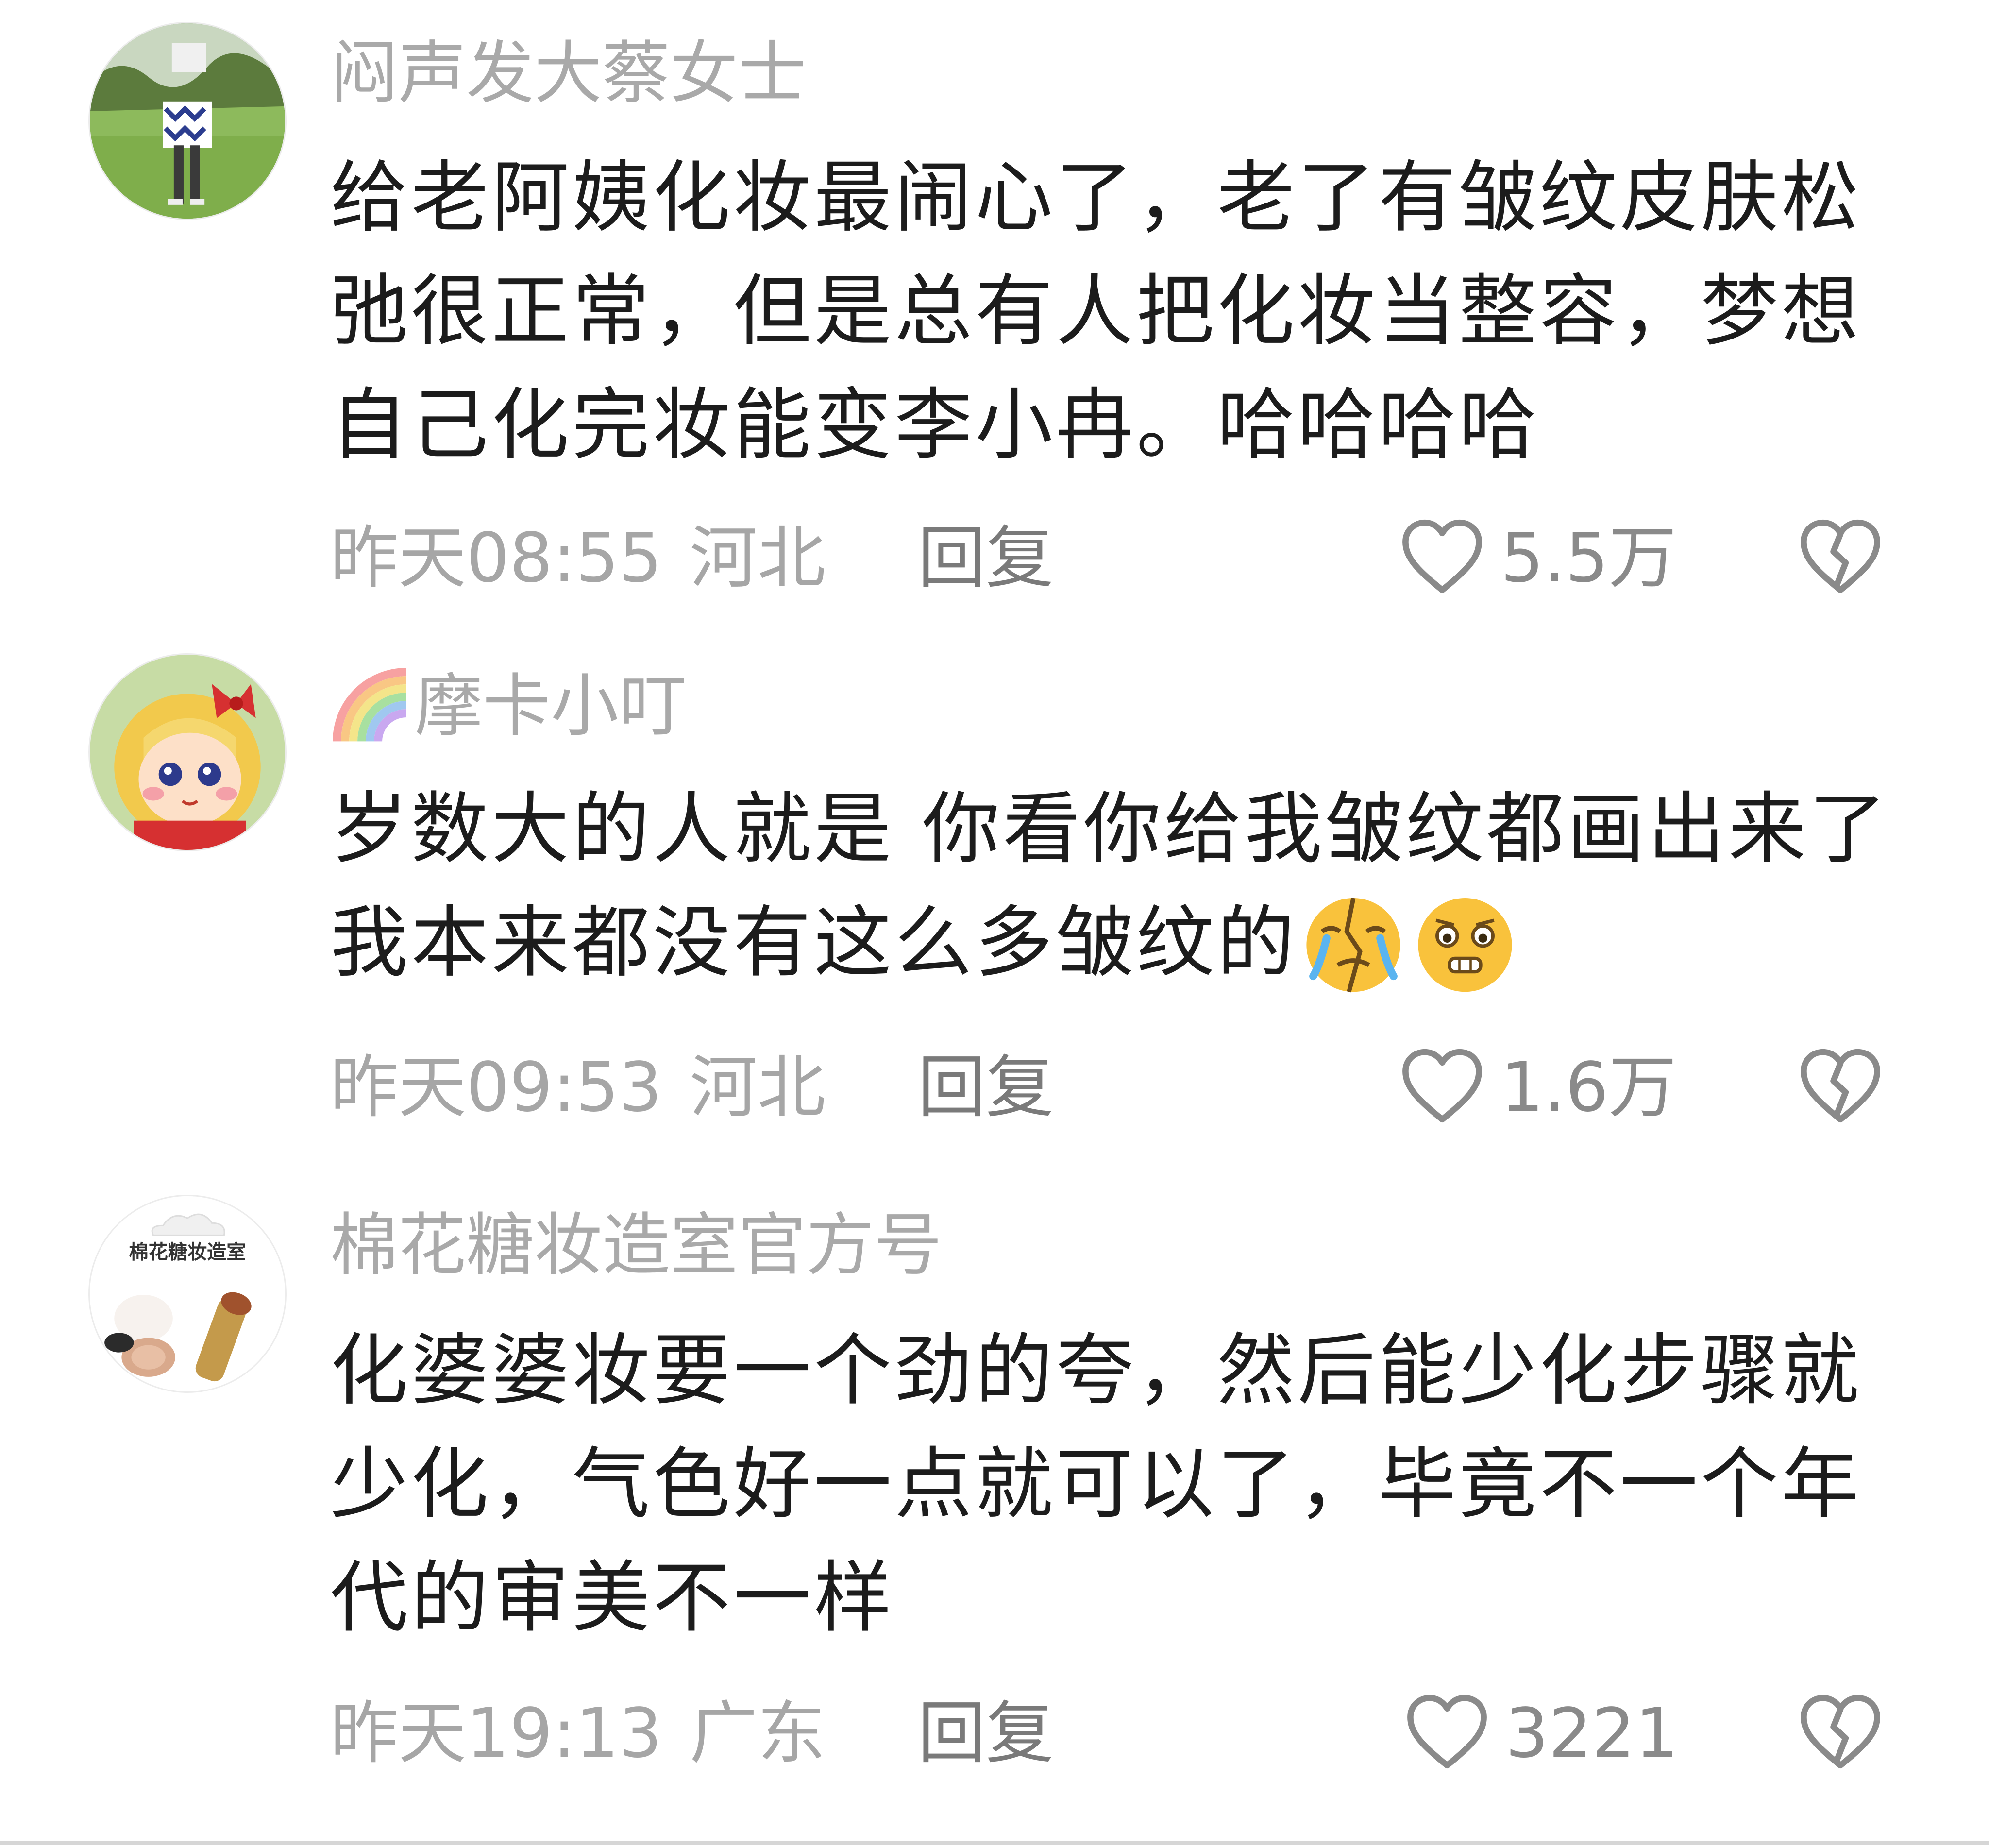  I want to click on pleading-grimace-emoji-icon, so click(1465, 943).